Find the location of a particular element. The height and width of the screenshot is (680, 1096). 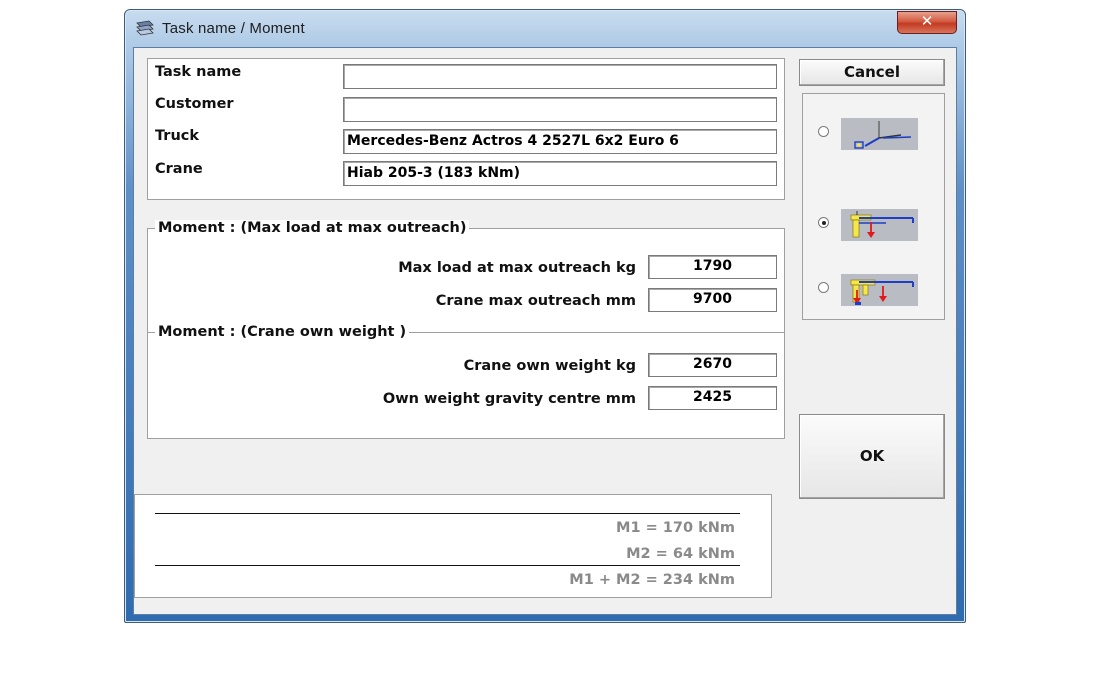

max-load-group-title: Moment : (Max load at max outreach) is located at coordinates (312, 228).